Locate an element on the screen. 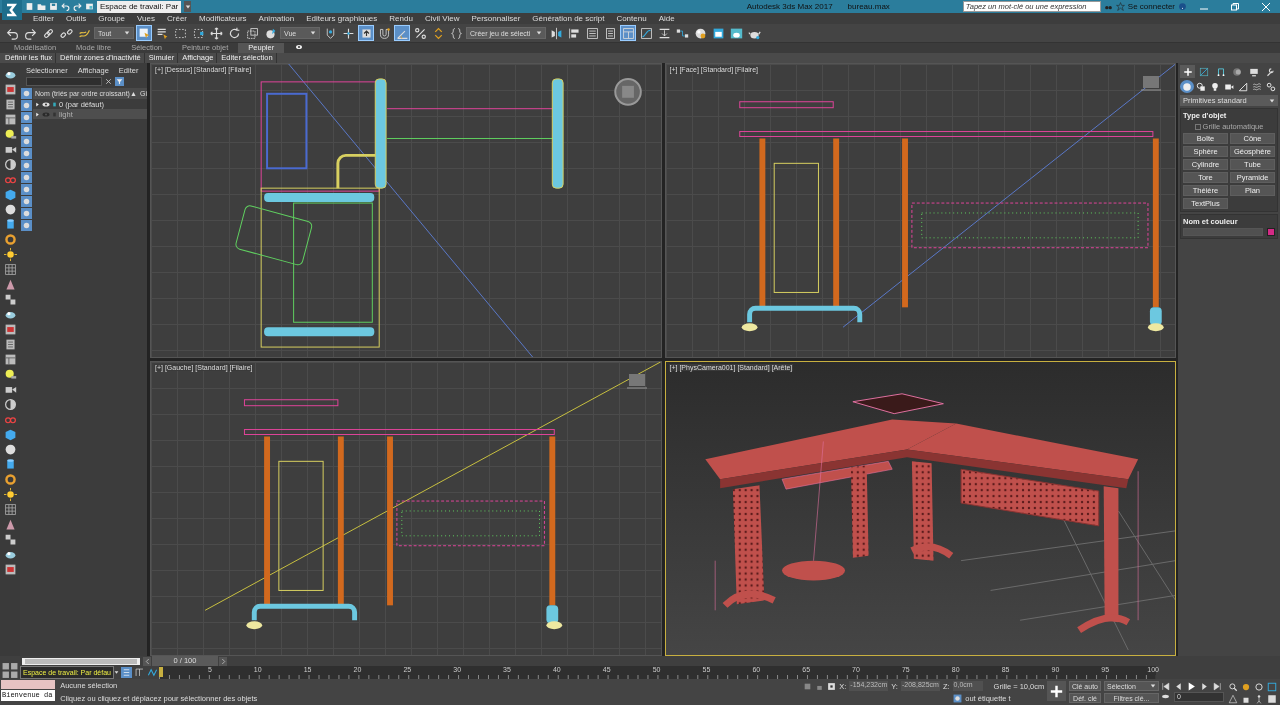 The width and height of the screenshot is (1280, 705). previous-frame-button is located at coordinates (147, 661).